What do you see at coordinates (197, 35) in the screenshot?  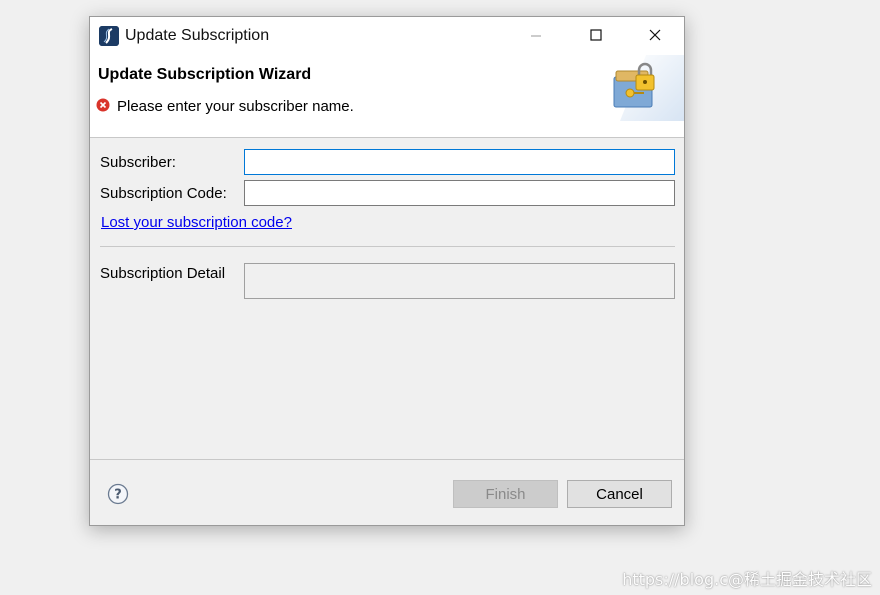 I see `window-title: Update Subscription` at bounding box center [197, 35].